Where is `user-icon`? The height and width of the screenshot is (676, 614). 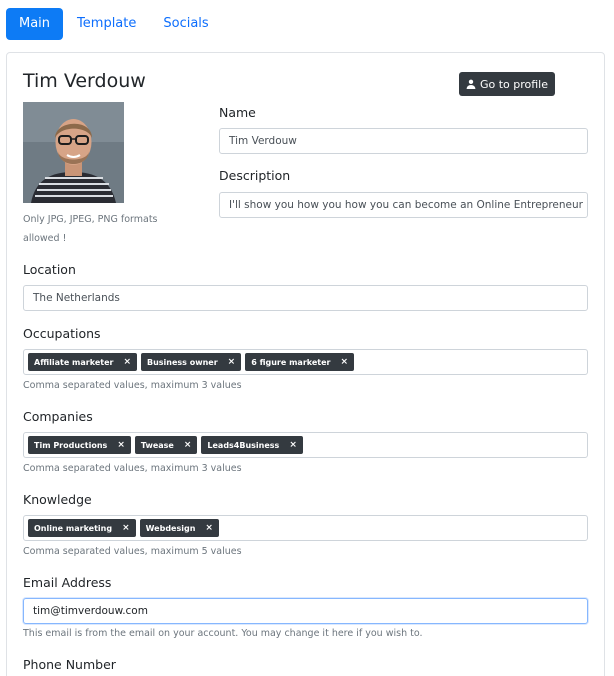 user-icon is located at coordinates (471, 84).